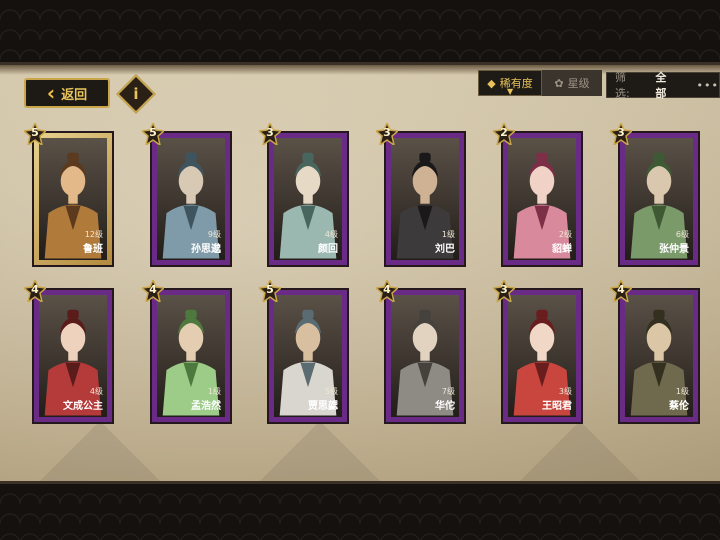  I want to click on star-count: 2, so click(504, 132).